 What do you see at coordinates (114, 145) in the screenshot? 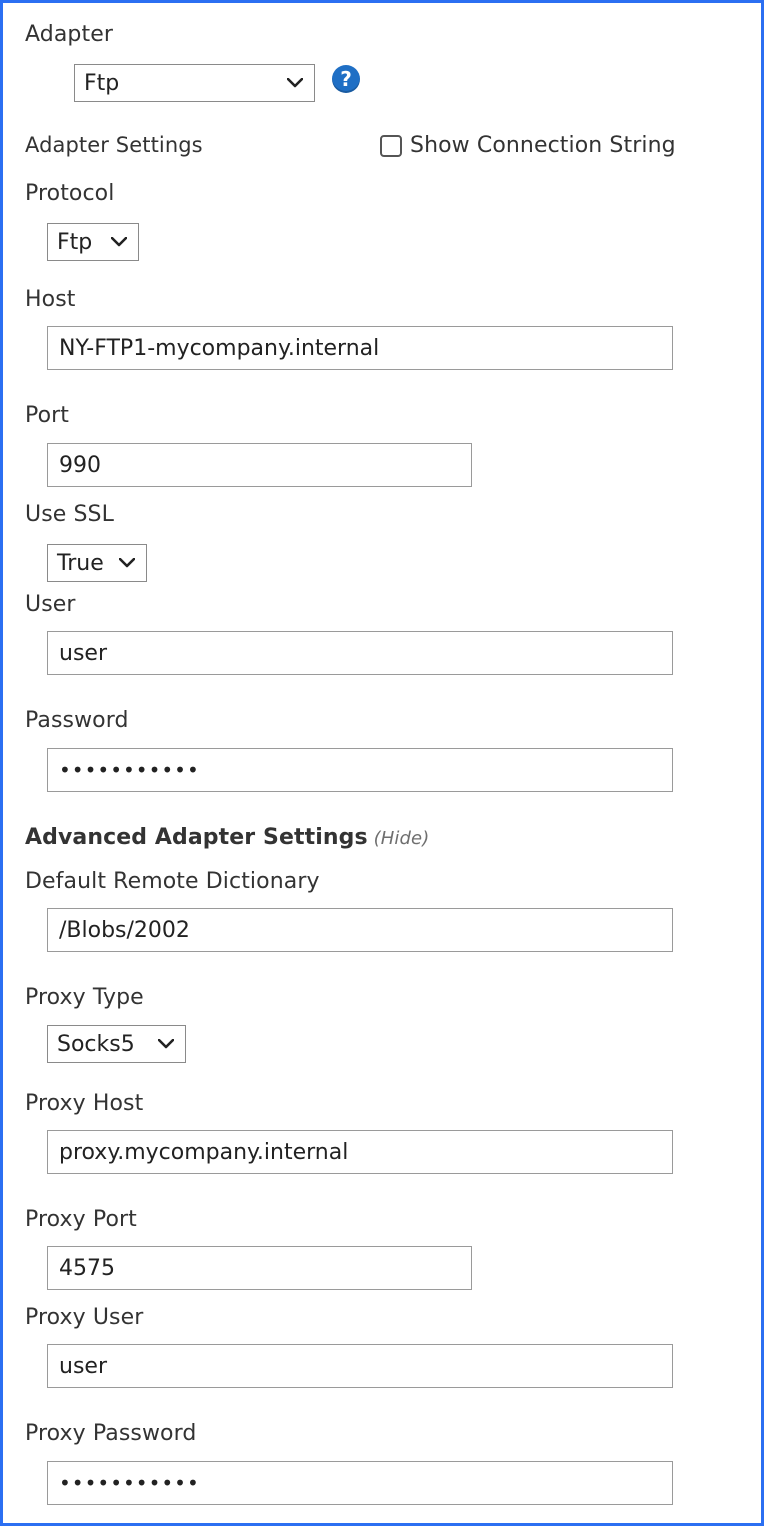
I see `adapter-settings-label: Adapter Settings` at bounding box center [114, 145].